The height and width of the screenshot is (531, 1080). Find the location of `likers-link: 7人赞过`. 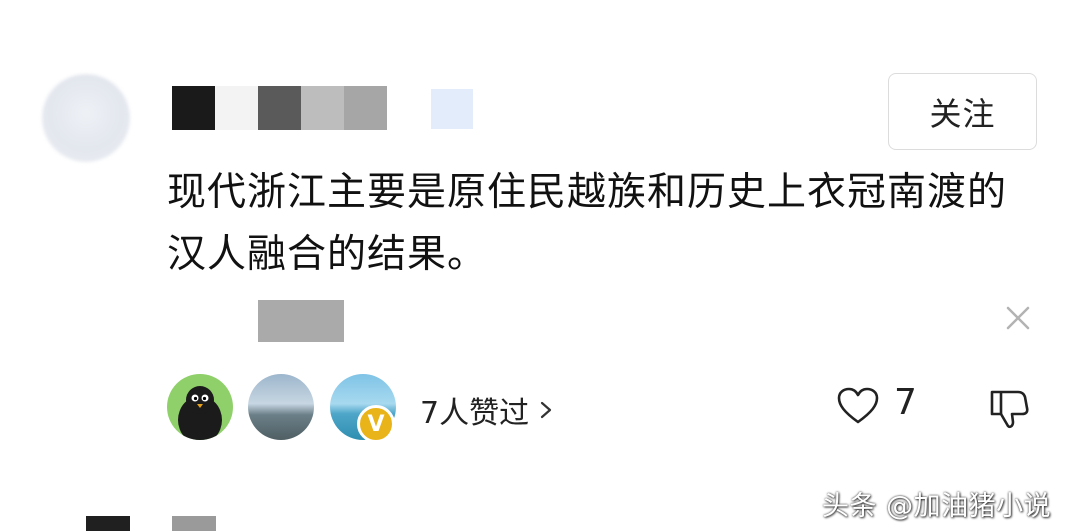

likers-link: 7人赞过 is located at coordinates (486, 410).